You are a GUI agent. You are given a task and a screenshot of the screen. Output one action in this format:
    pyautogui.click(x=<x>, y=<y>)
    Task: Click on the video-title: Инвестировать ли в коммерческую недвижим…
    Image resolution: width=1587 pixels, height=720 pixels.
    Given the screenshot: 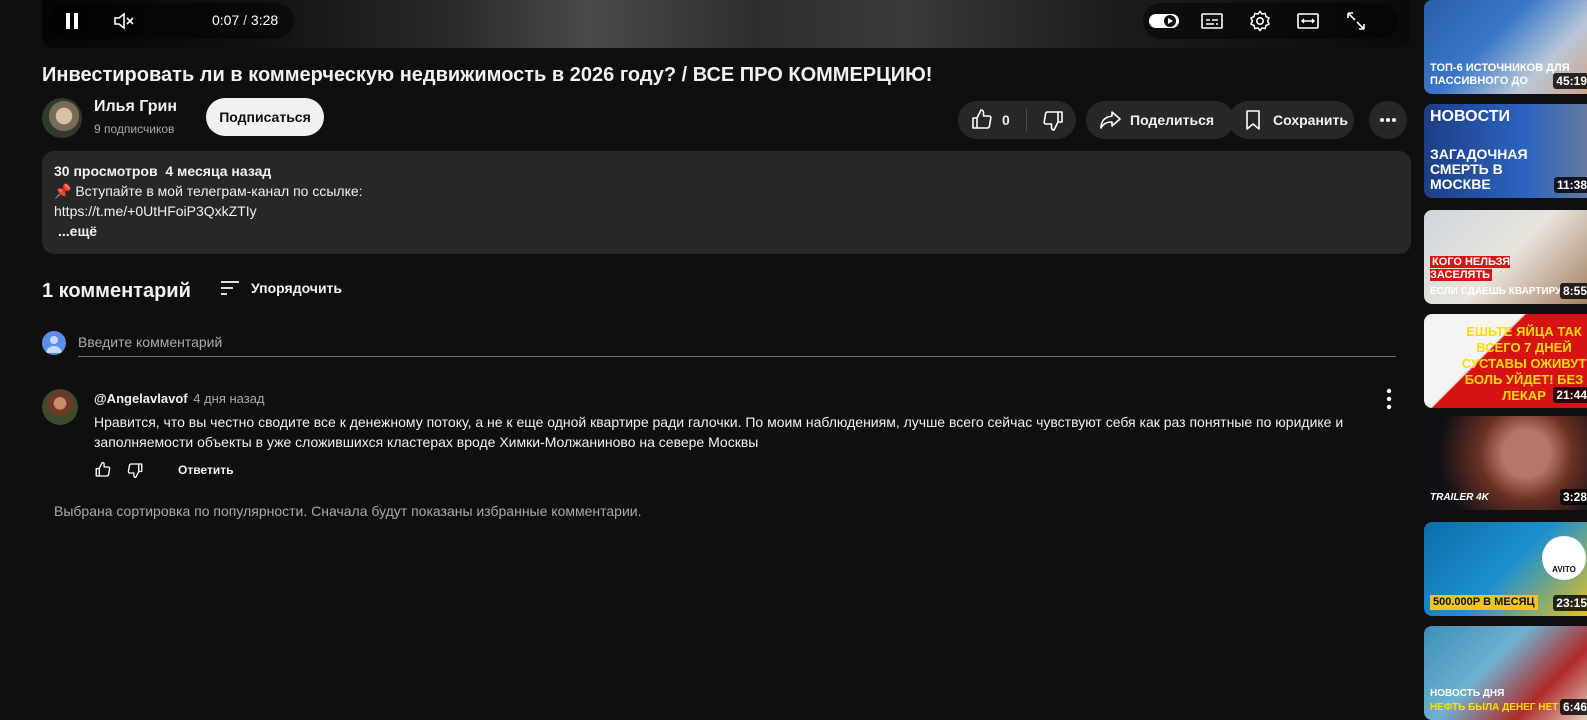 What is the action you would take?
    pyautogui.click(x=487, y=75)
    